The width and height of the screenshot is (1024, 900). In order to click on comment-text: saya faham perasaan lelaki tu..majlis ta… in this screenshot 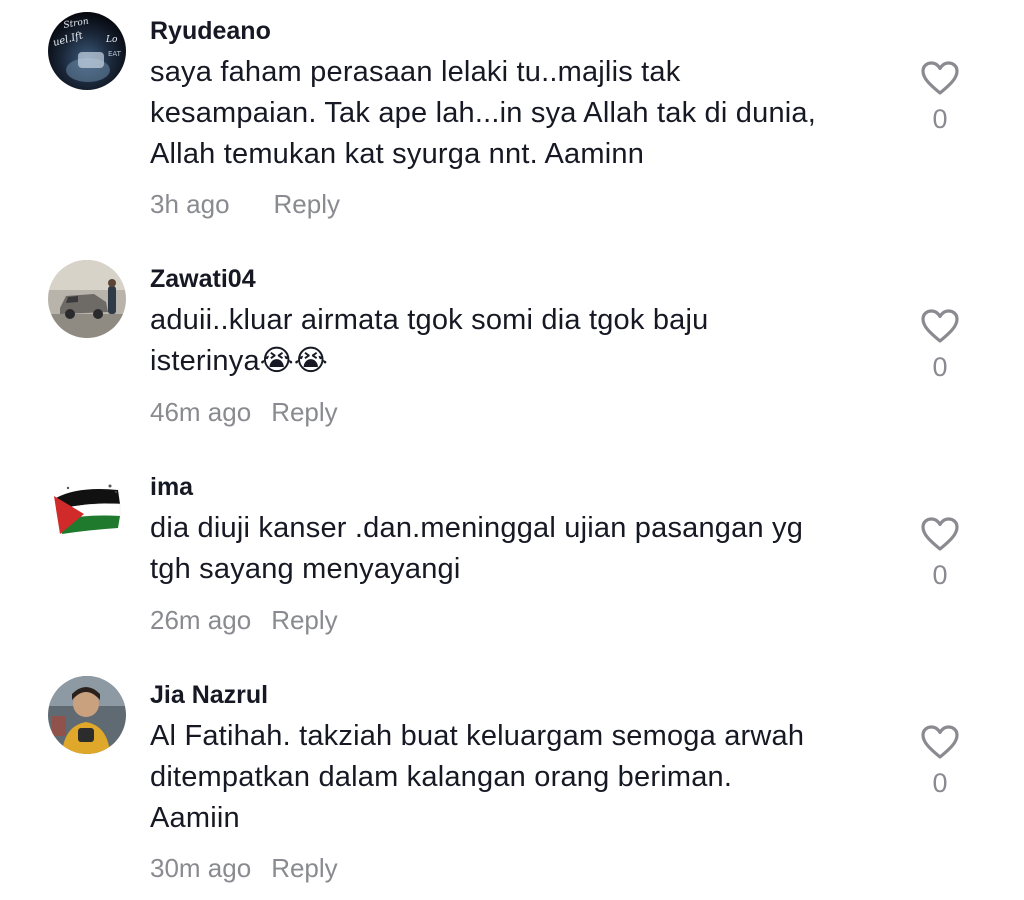, I will do `click(520, 113)`.